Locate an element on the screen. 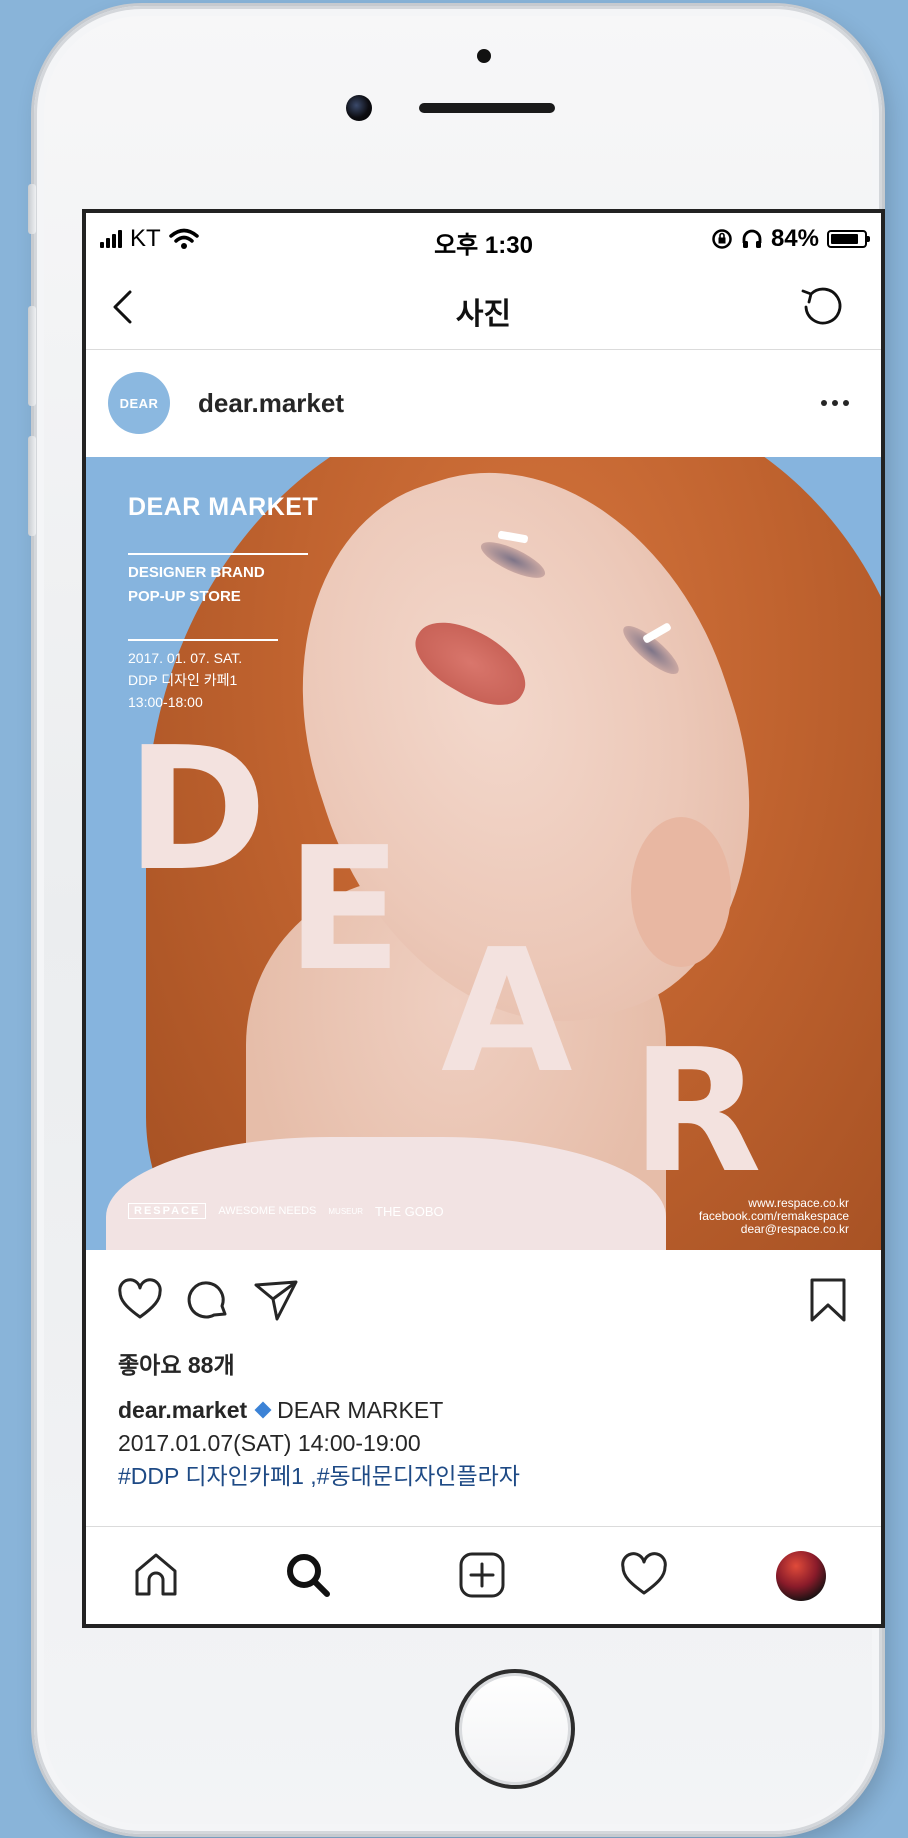 Image resolution: width=908 pixels, height=1838 pixels. page-title: 사진 is located at coordinates (483, 314).